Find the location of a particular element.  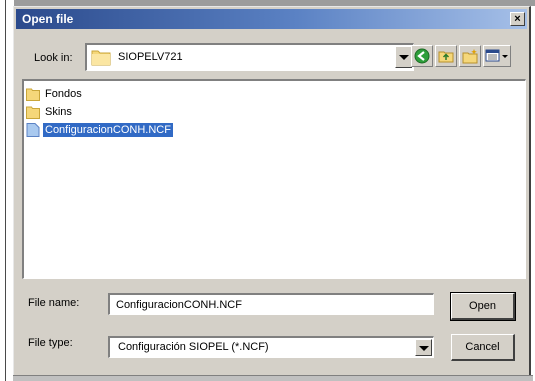

file-icon is located at coordinates (33, 129).